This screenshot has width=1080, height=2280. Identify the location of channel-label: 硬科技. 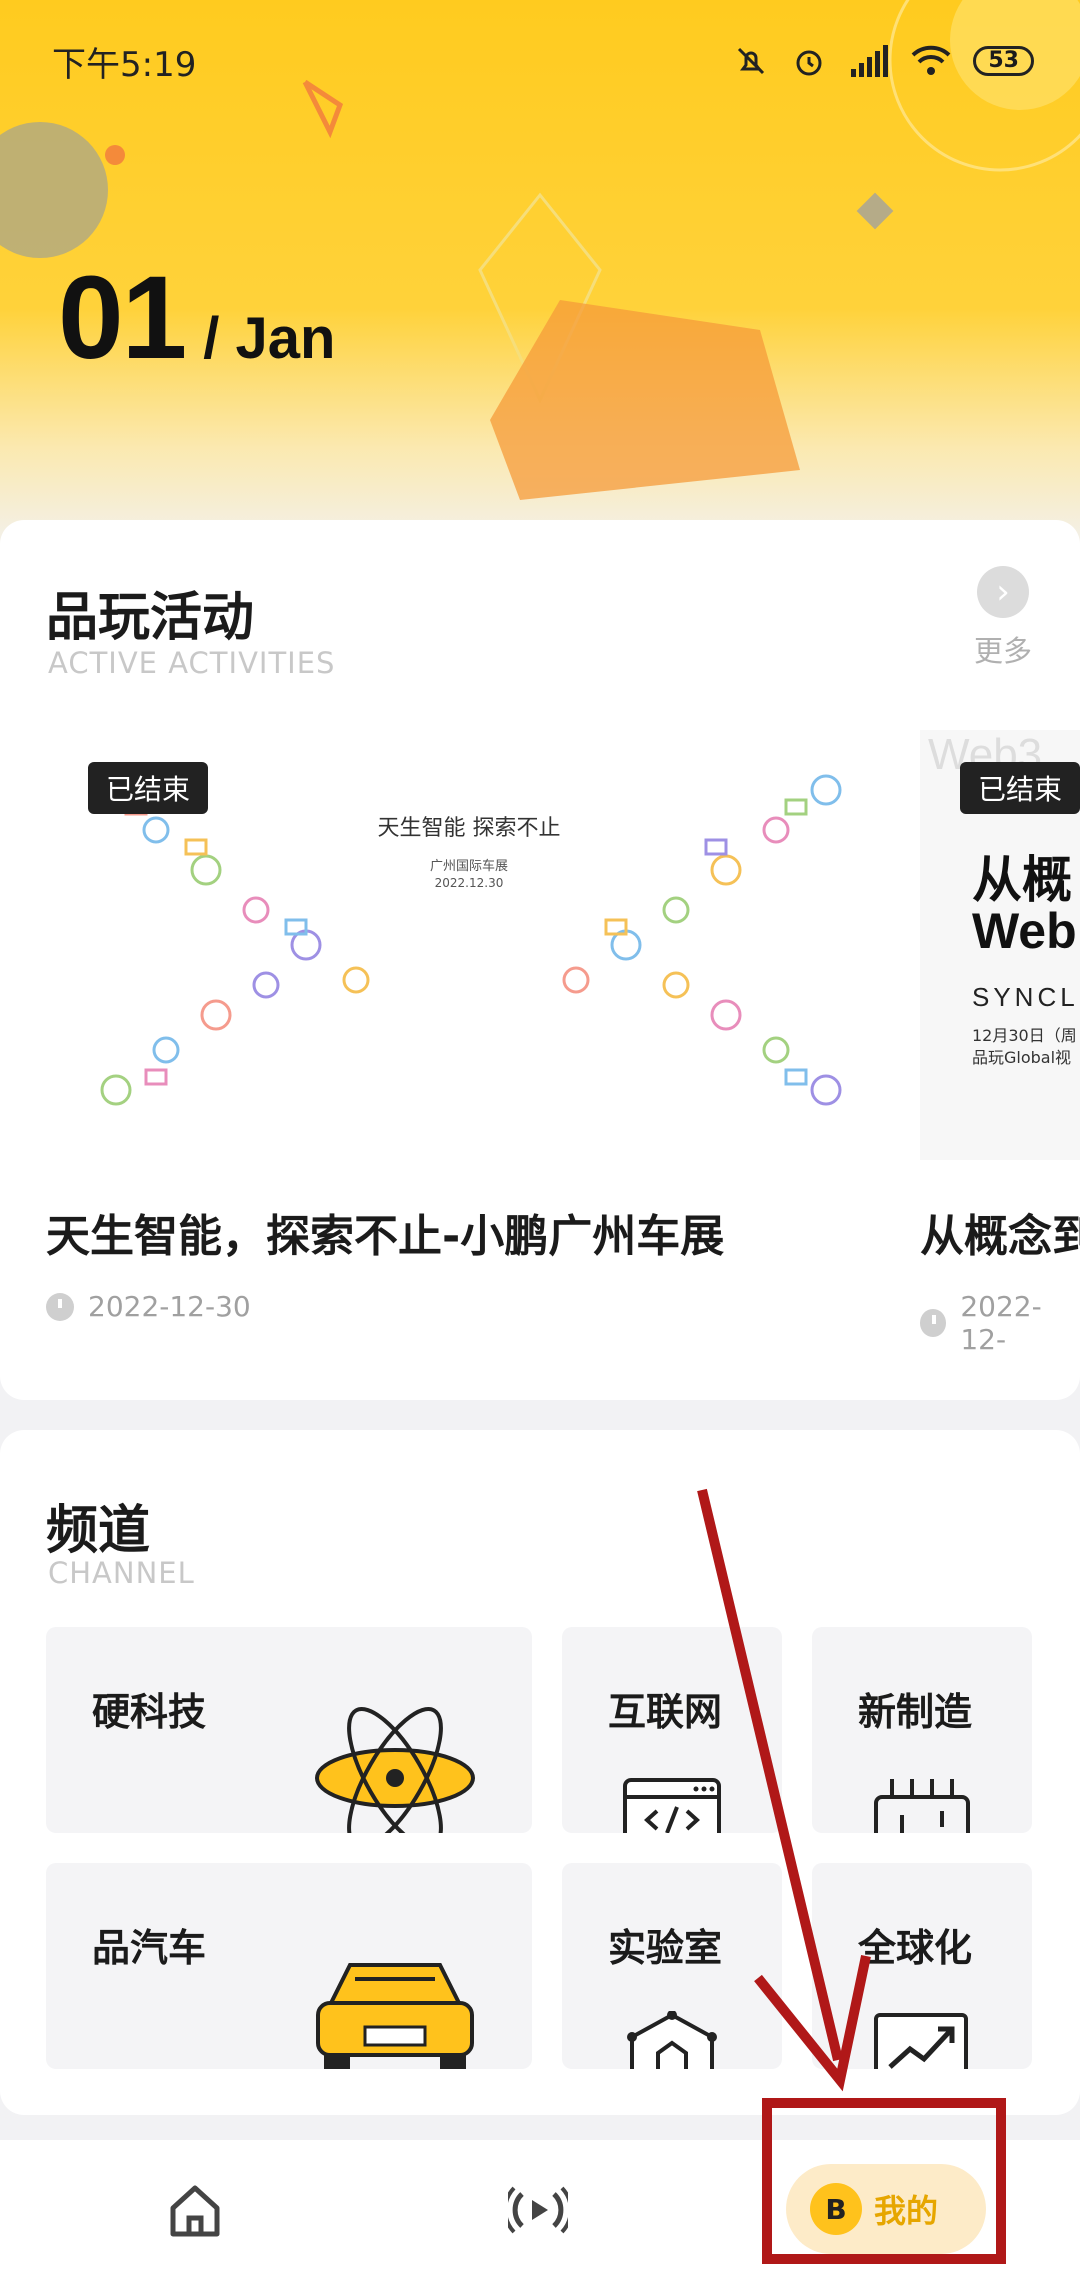
(149, 1712).